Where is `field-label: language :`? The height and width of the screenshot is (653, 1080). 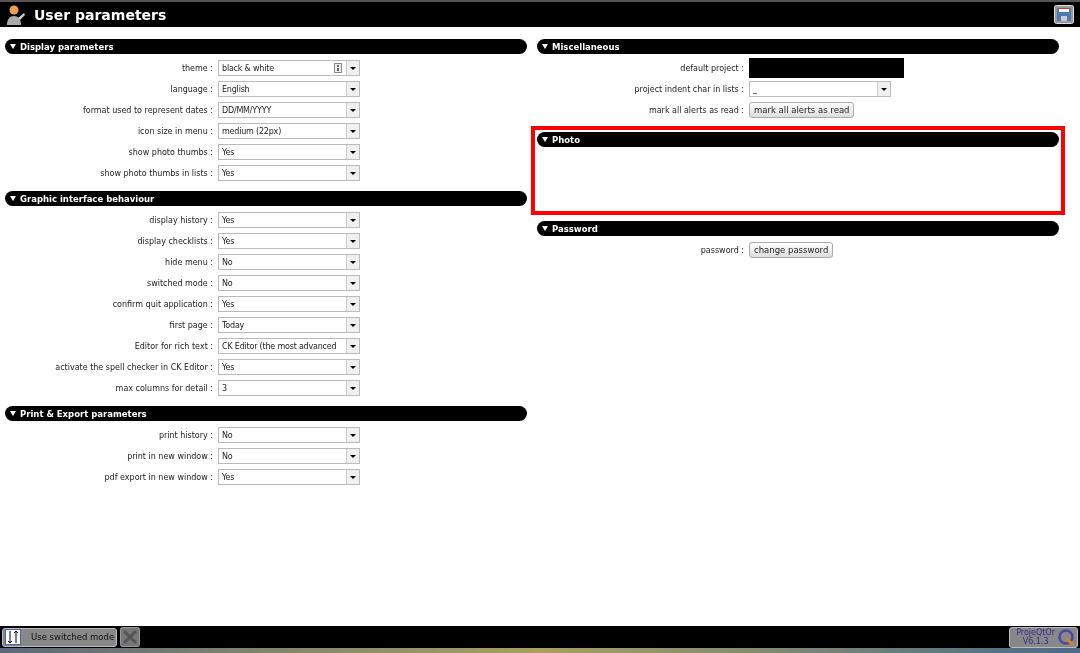 field-label: language : is located at coordinates (191, 89).